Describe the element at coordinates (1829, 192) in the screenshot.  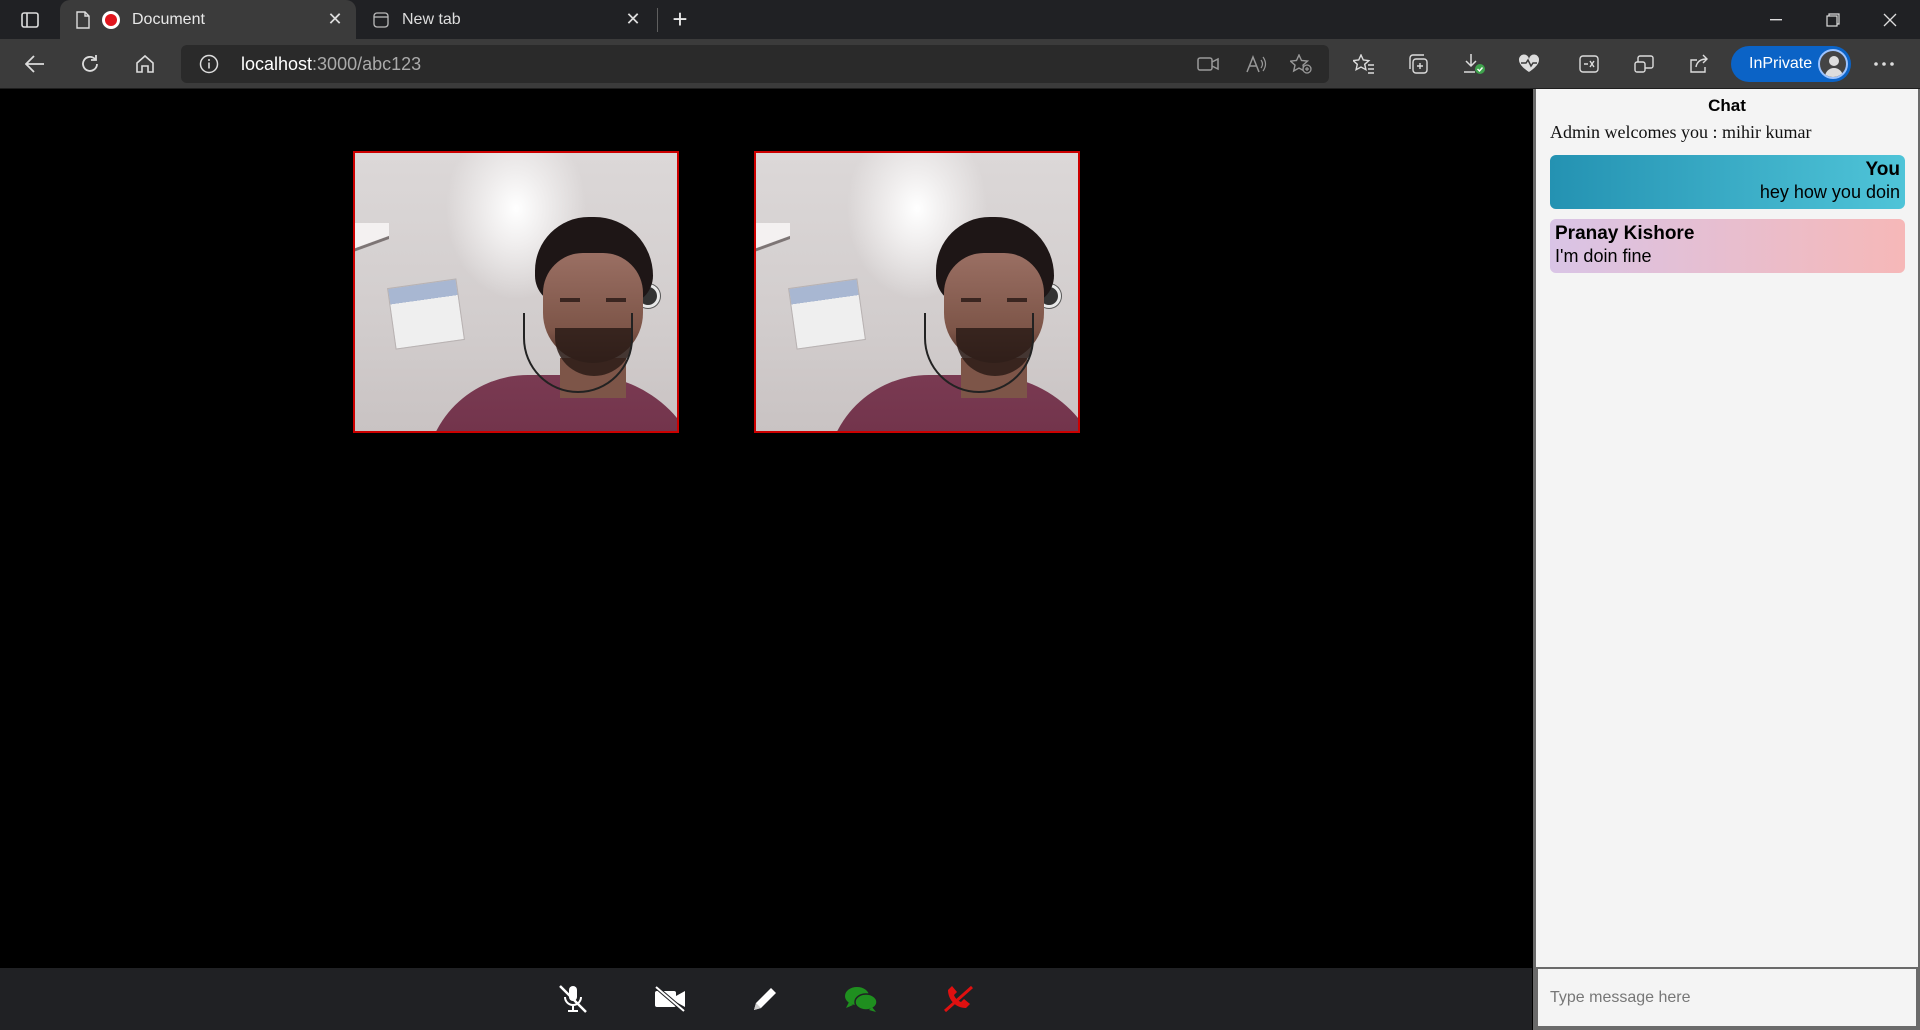
I see `message-text: hey how you doin` at that location.